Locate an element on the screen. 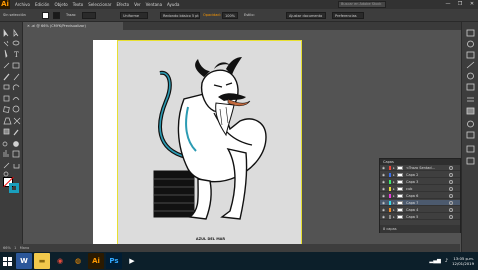 Image resolution: width=478 pixels, height=270 pixels. firefox-icon: ◍ is located at coordinates (78, 261).